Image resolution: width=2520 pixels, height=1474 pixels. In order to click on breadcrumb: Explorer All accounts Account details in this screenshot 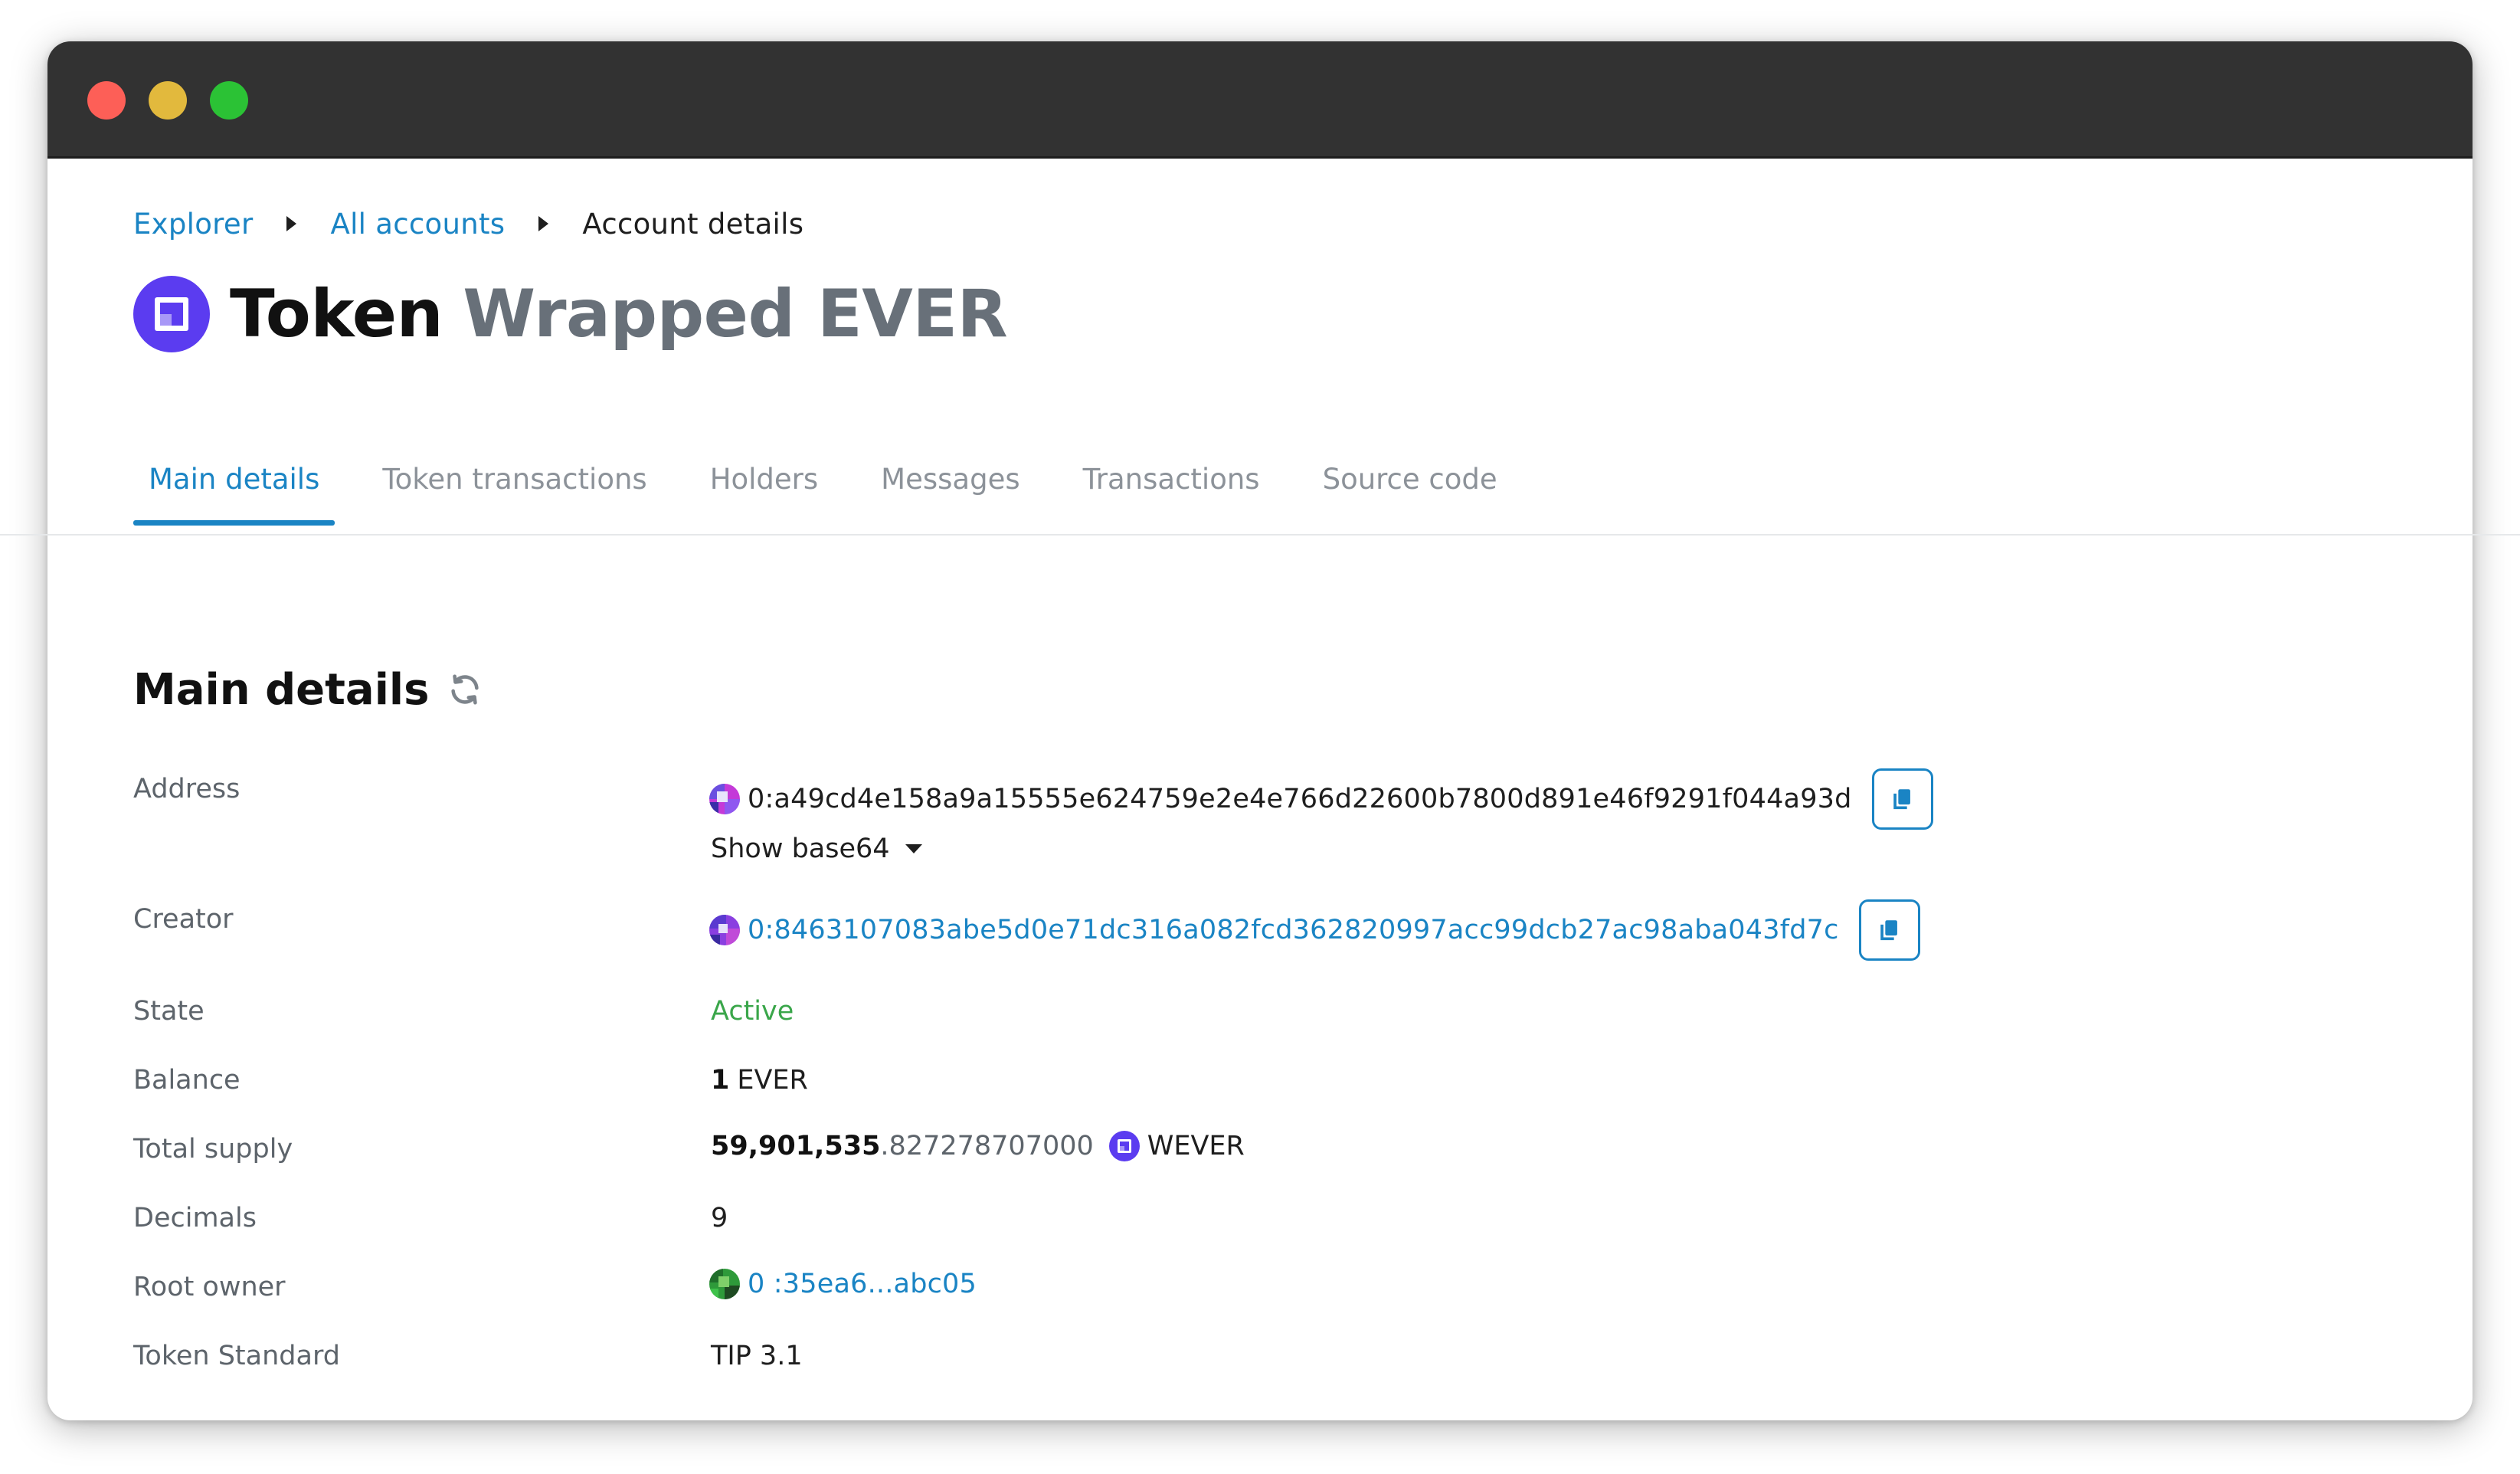, I will do `click(468, 224)`.